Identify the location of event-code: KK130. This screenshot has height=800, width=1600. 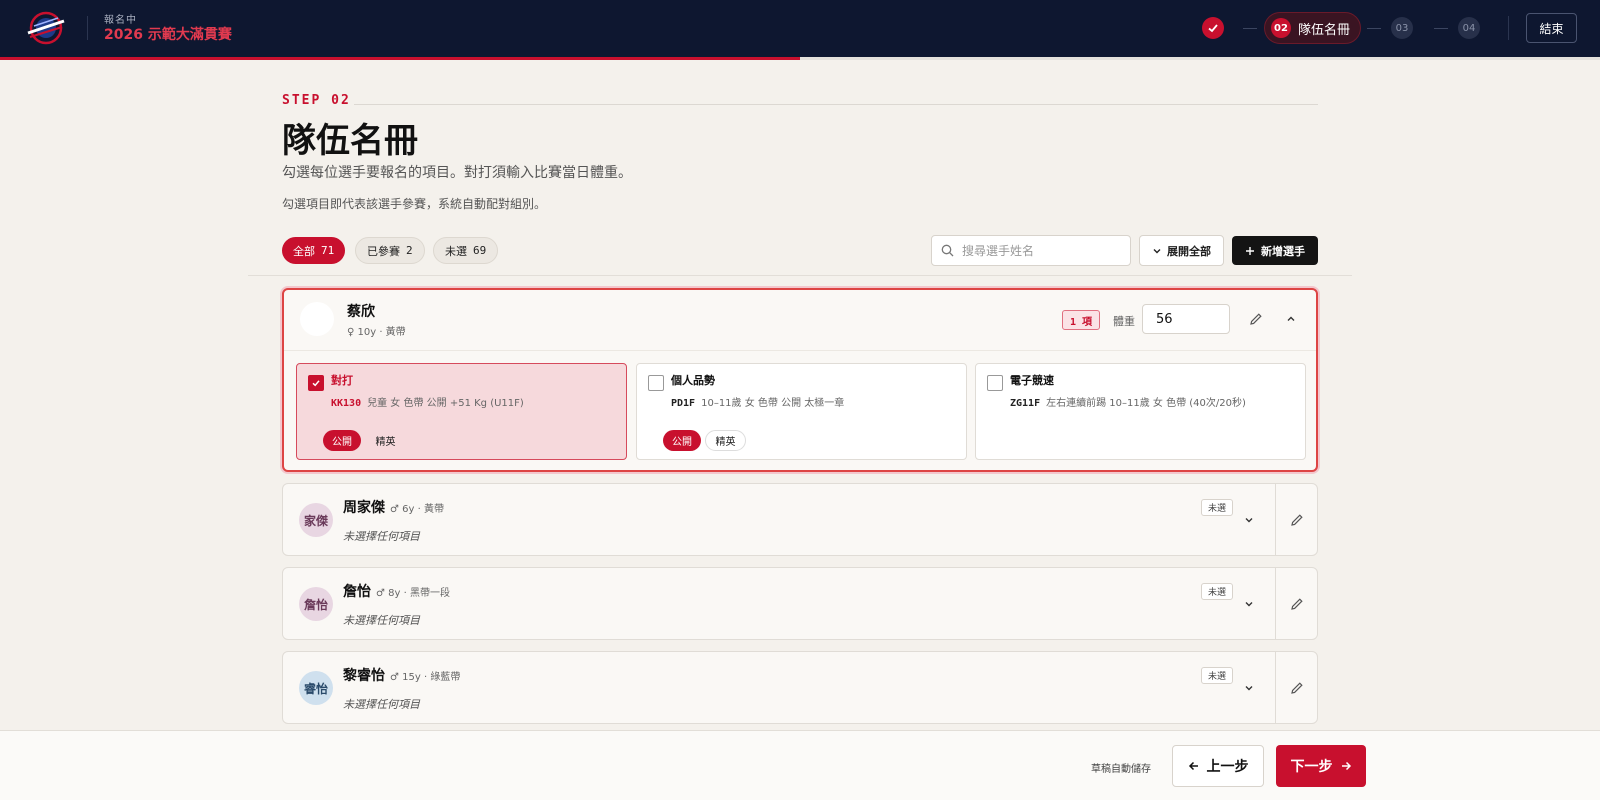
(346, 403).